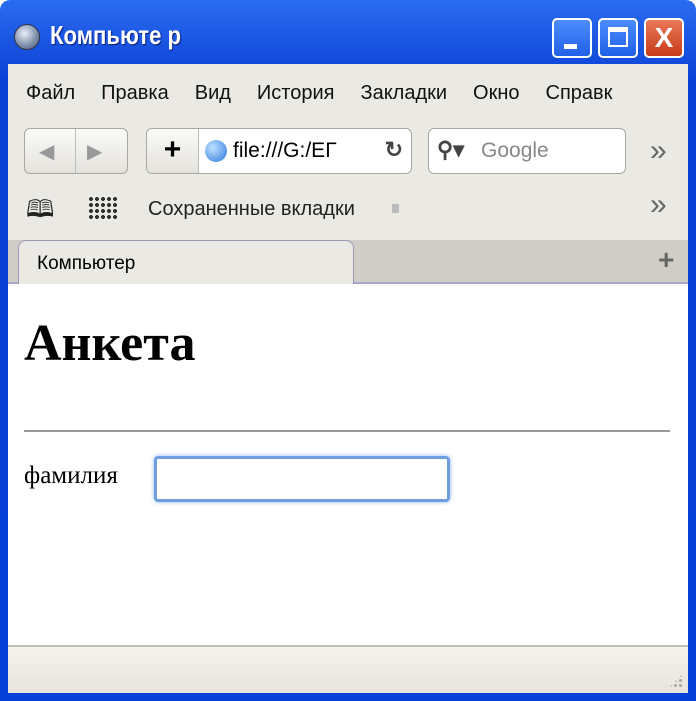 Image resolution: width=696 pixels, height=701 pixels. What do you see at coordinates (135, 93) in the screenshot?
I see `menu-edit: Правка` at bounding box center [135, 93].